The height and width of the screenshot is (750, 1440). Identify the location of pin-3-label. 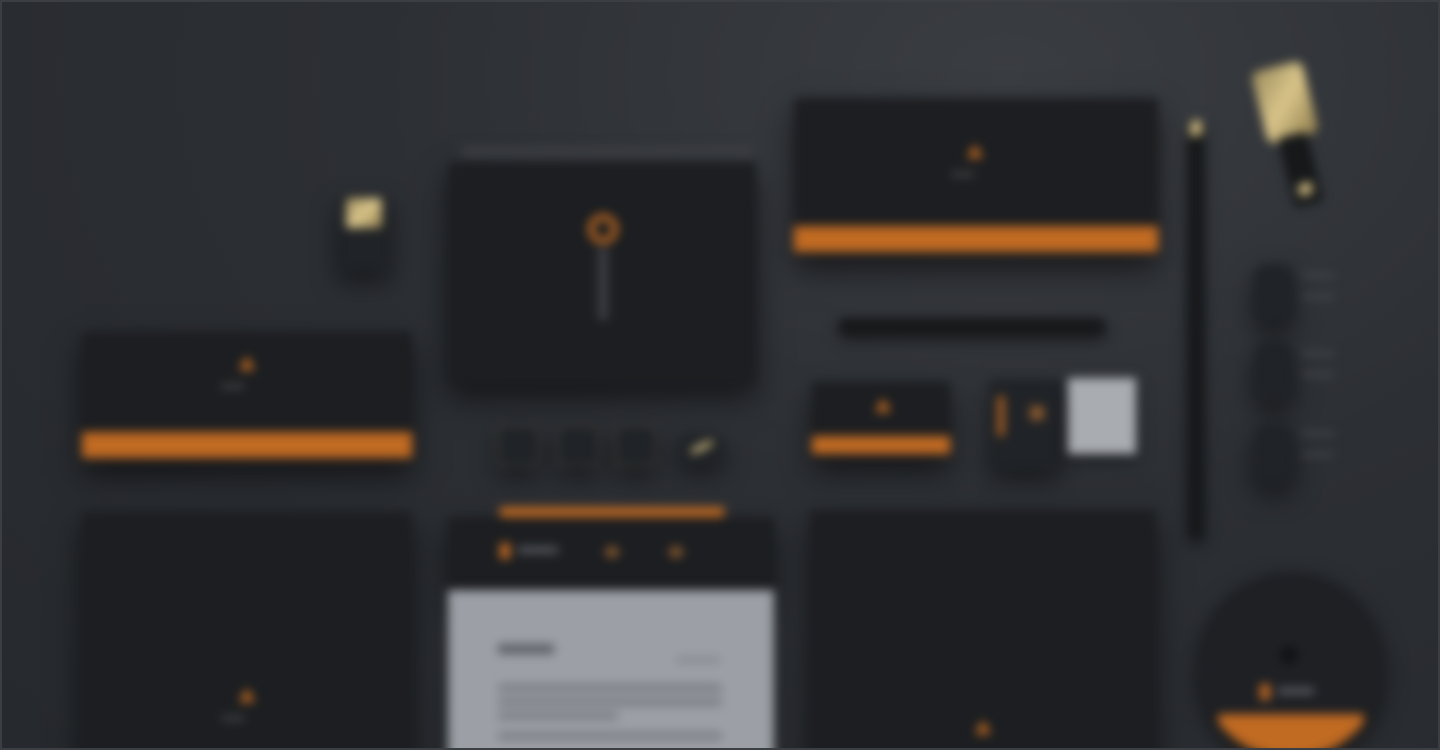
(1318, 444).